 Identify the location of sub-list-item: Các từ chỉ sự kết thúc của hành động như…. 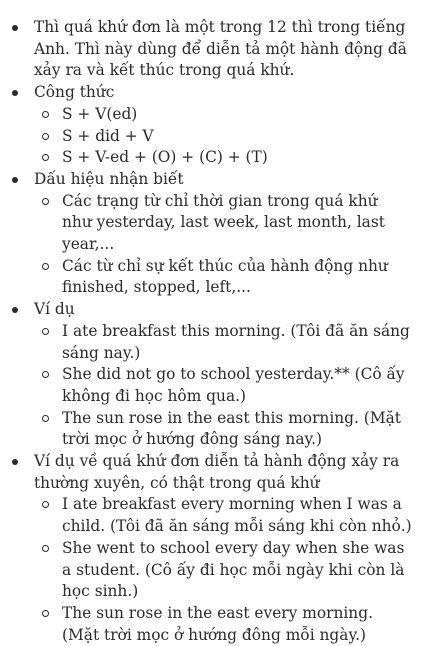
(223, 277).